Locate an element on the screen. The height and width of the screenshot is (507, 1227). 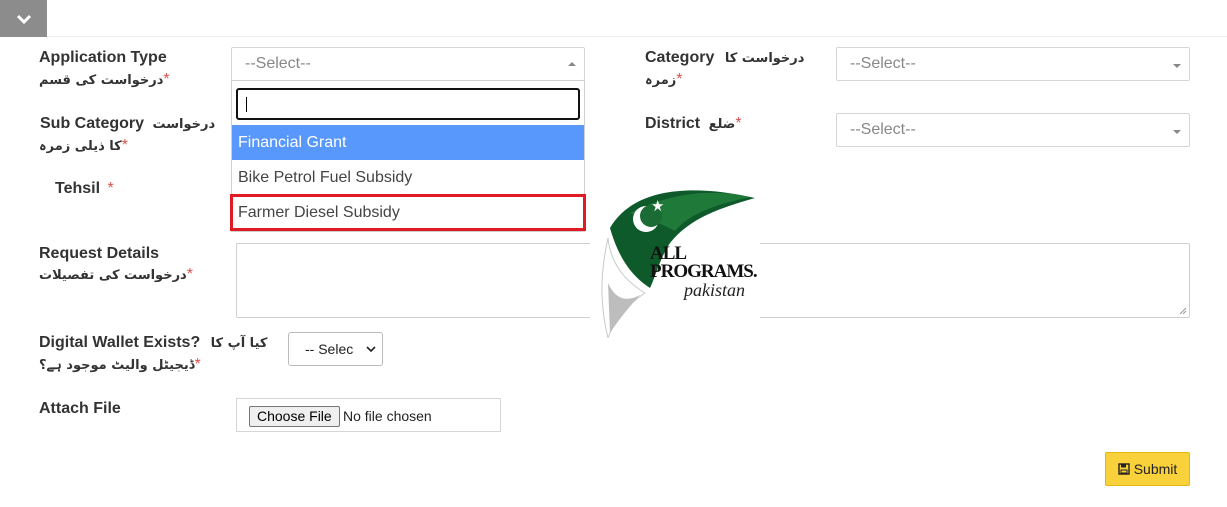
request-details-label: Request Details is located at coordinates (99, 253).